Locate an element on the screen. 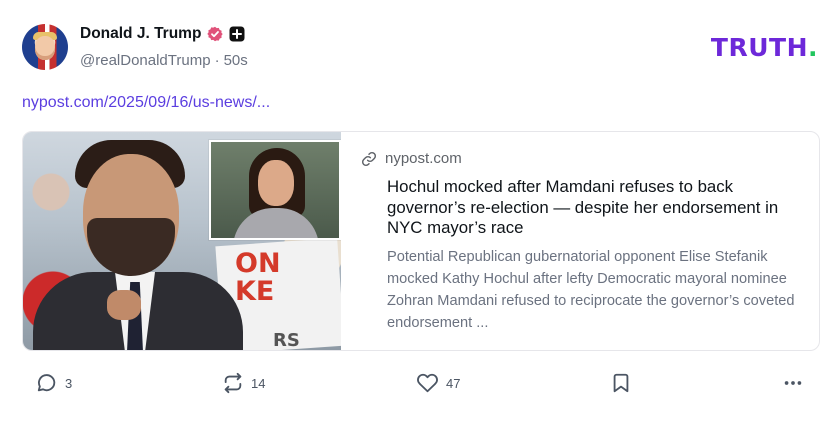 The image size is (840, 423). post-time: 50s is located at coordinates (236, 60).